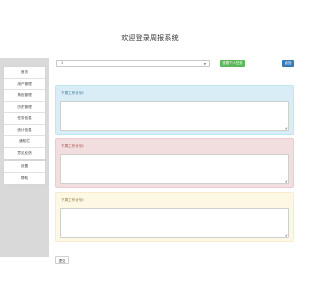 The image size is (320, 300). I want to click on plan-panel-info: 下周工作计划： ◢, so click(174, 110).